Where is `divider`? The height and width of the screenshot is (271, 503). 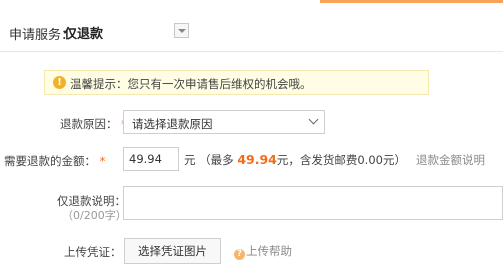 divider is located at coordinates (251, 51).